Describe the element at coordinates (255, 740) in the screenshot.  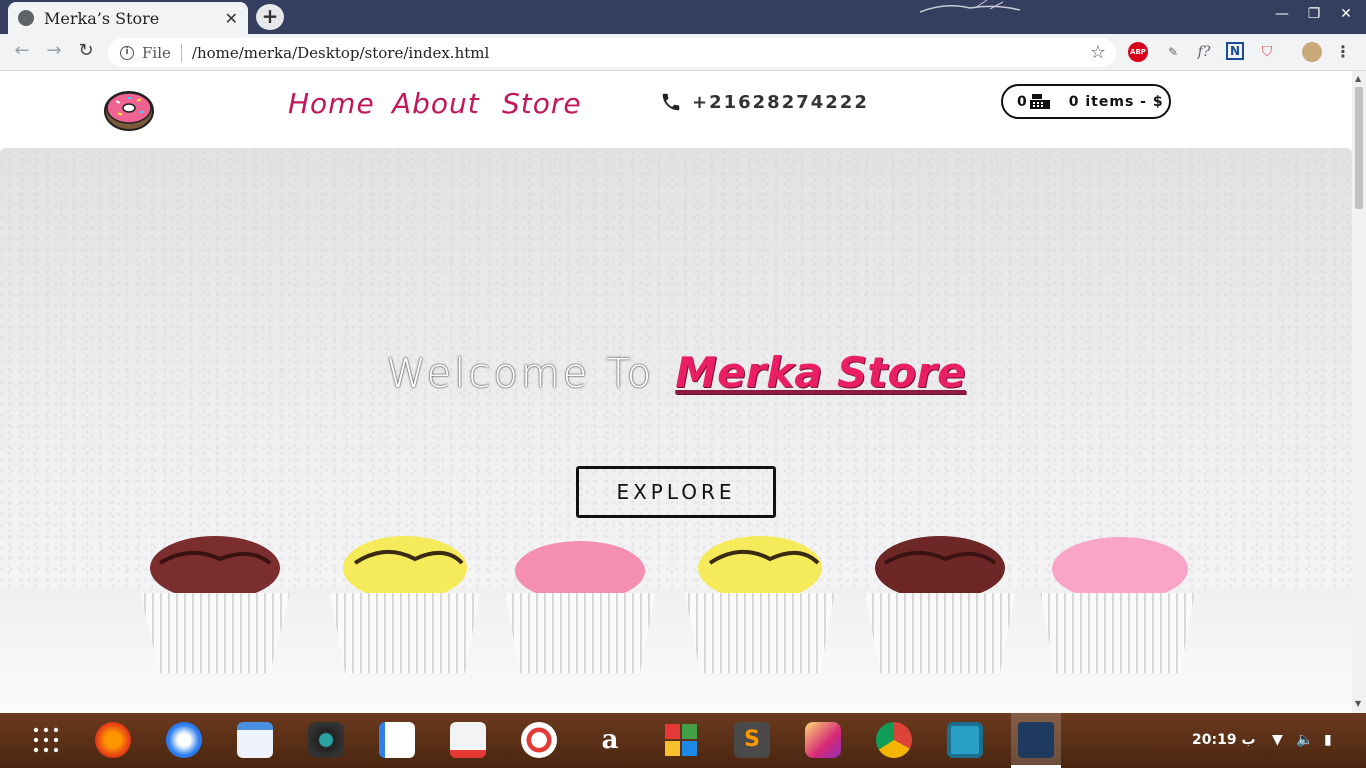
I see `files-icon` at that location.